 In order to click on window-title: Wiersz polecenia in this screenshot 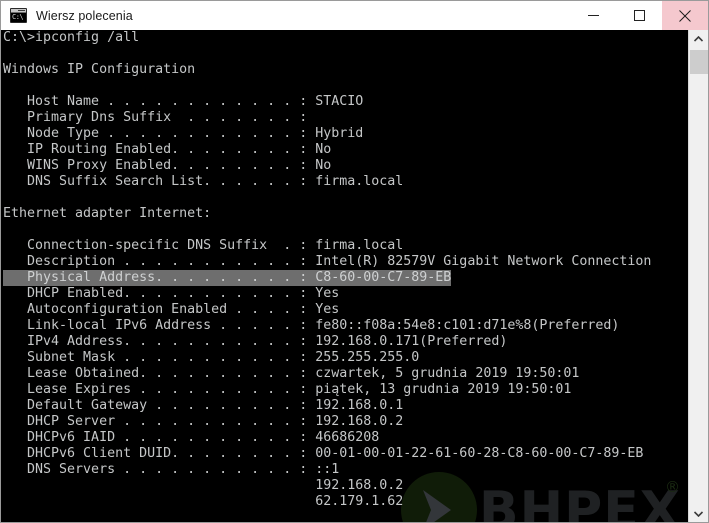, I will do `click(84, 15)`.